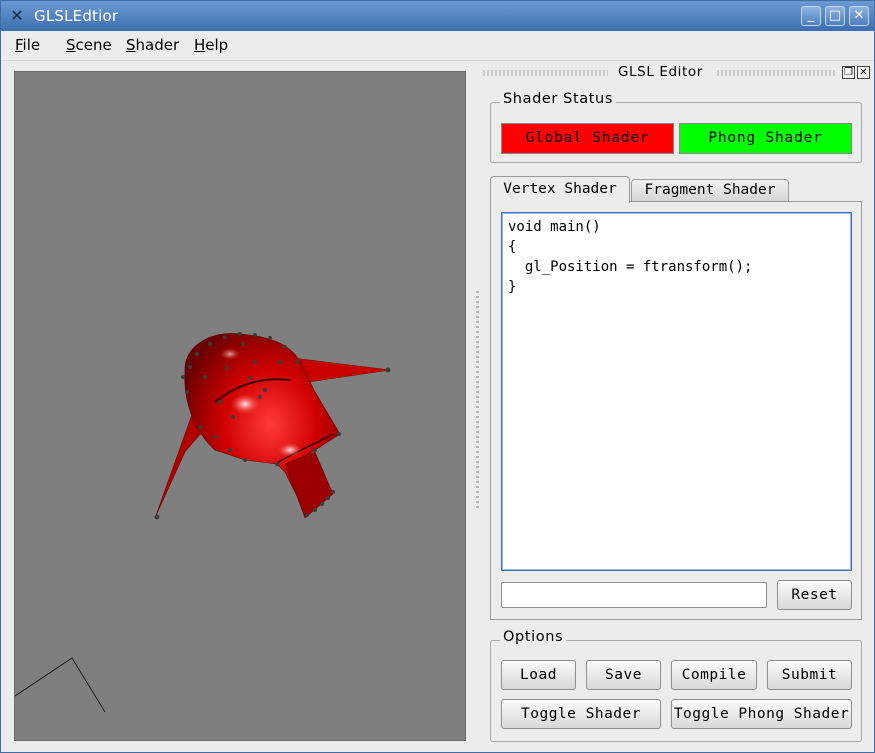 This screenshot has width=875, height=753. Describe the element at coordinates (835, 16) in the screenshot. I see `maximize-button: □` at that location.